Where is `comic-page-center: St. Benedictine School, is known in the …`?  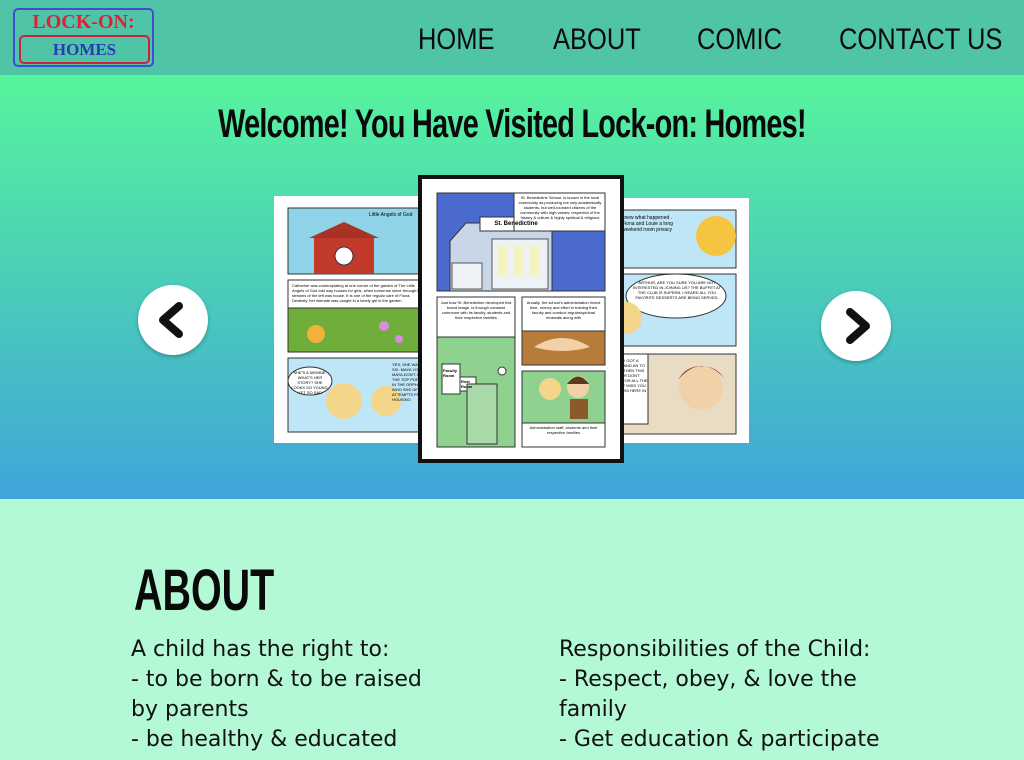 comic-page-center: St. Benedictine School, is known in the … is located at coordinates (521, 319).